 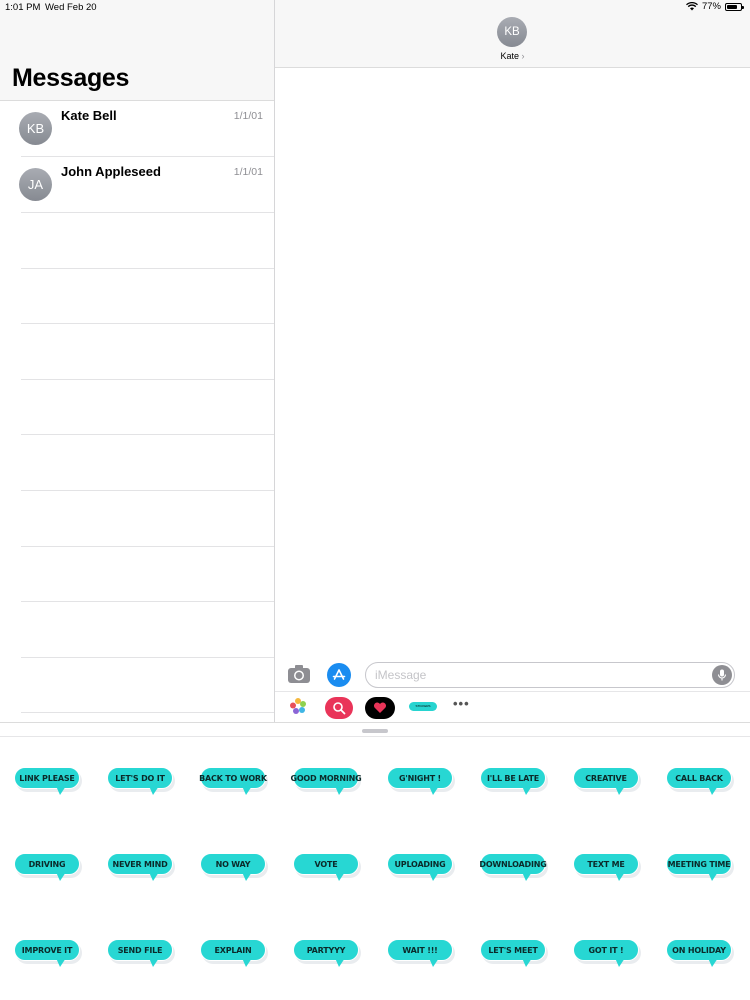 What do you see at coordinates (711, 6) in the screenshot?
I see `battery-percent: 77%` at bounding box center [711, 6].